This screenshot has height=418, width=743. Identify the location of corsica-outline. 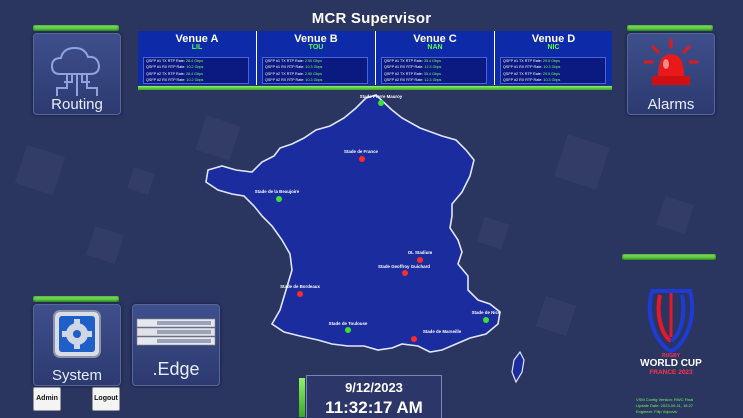
(518, 367).